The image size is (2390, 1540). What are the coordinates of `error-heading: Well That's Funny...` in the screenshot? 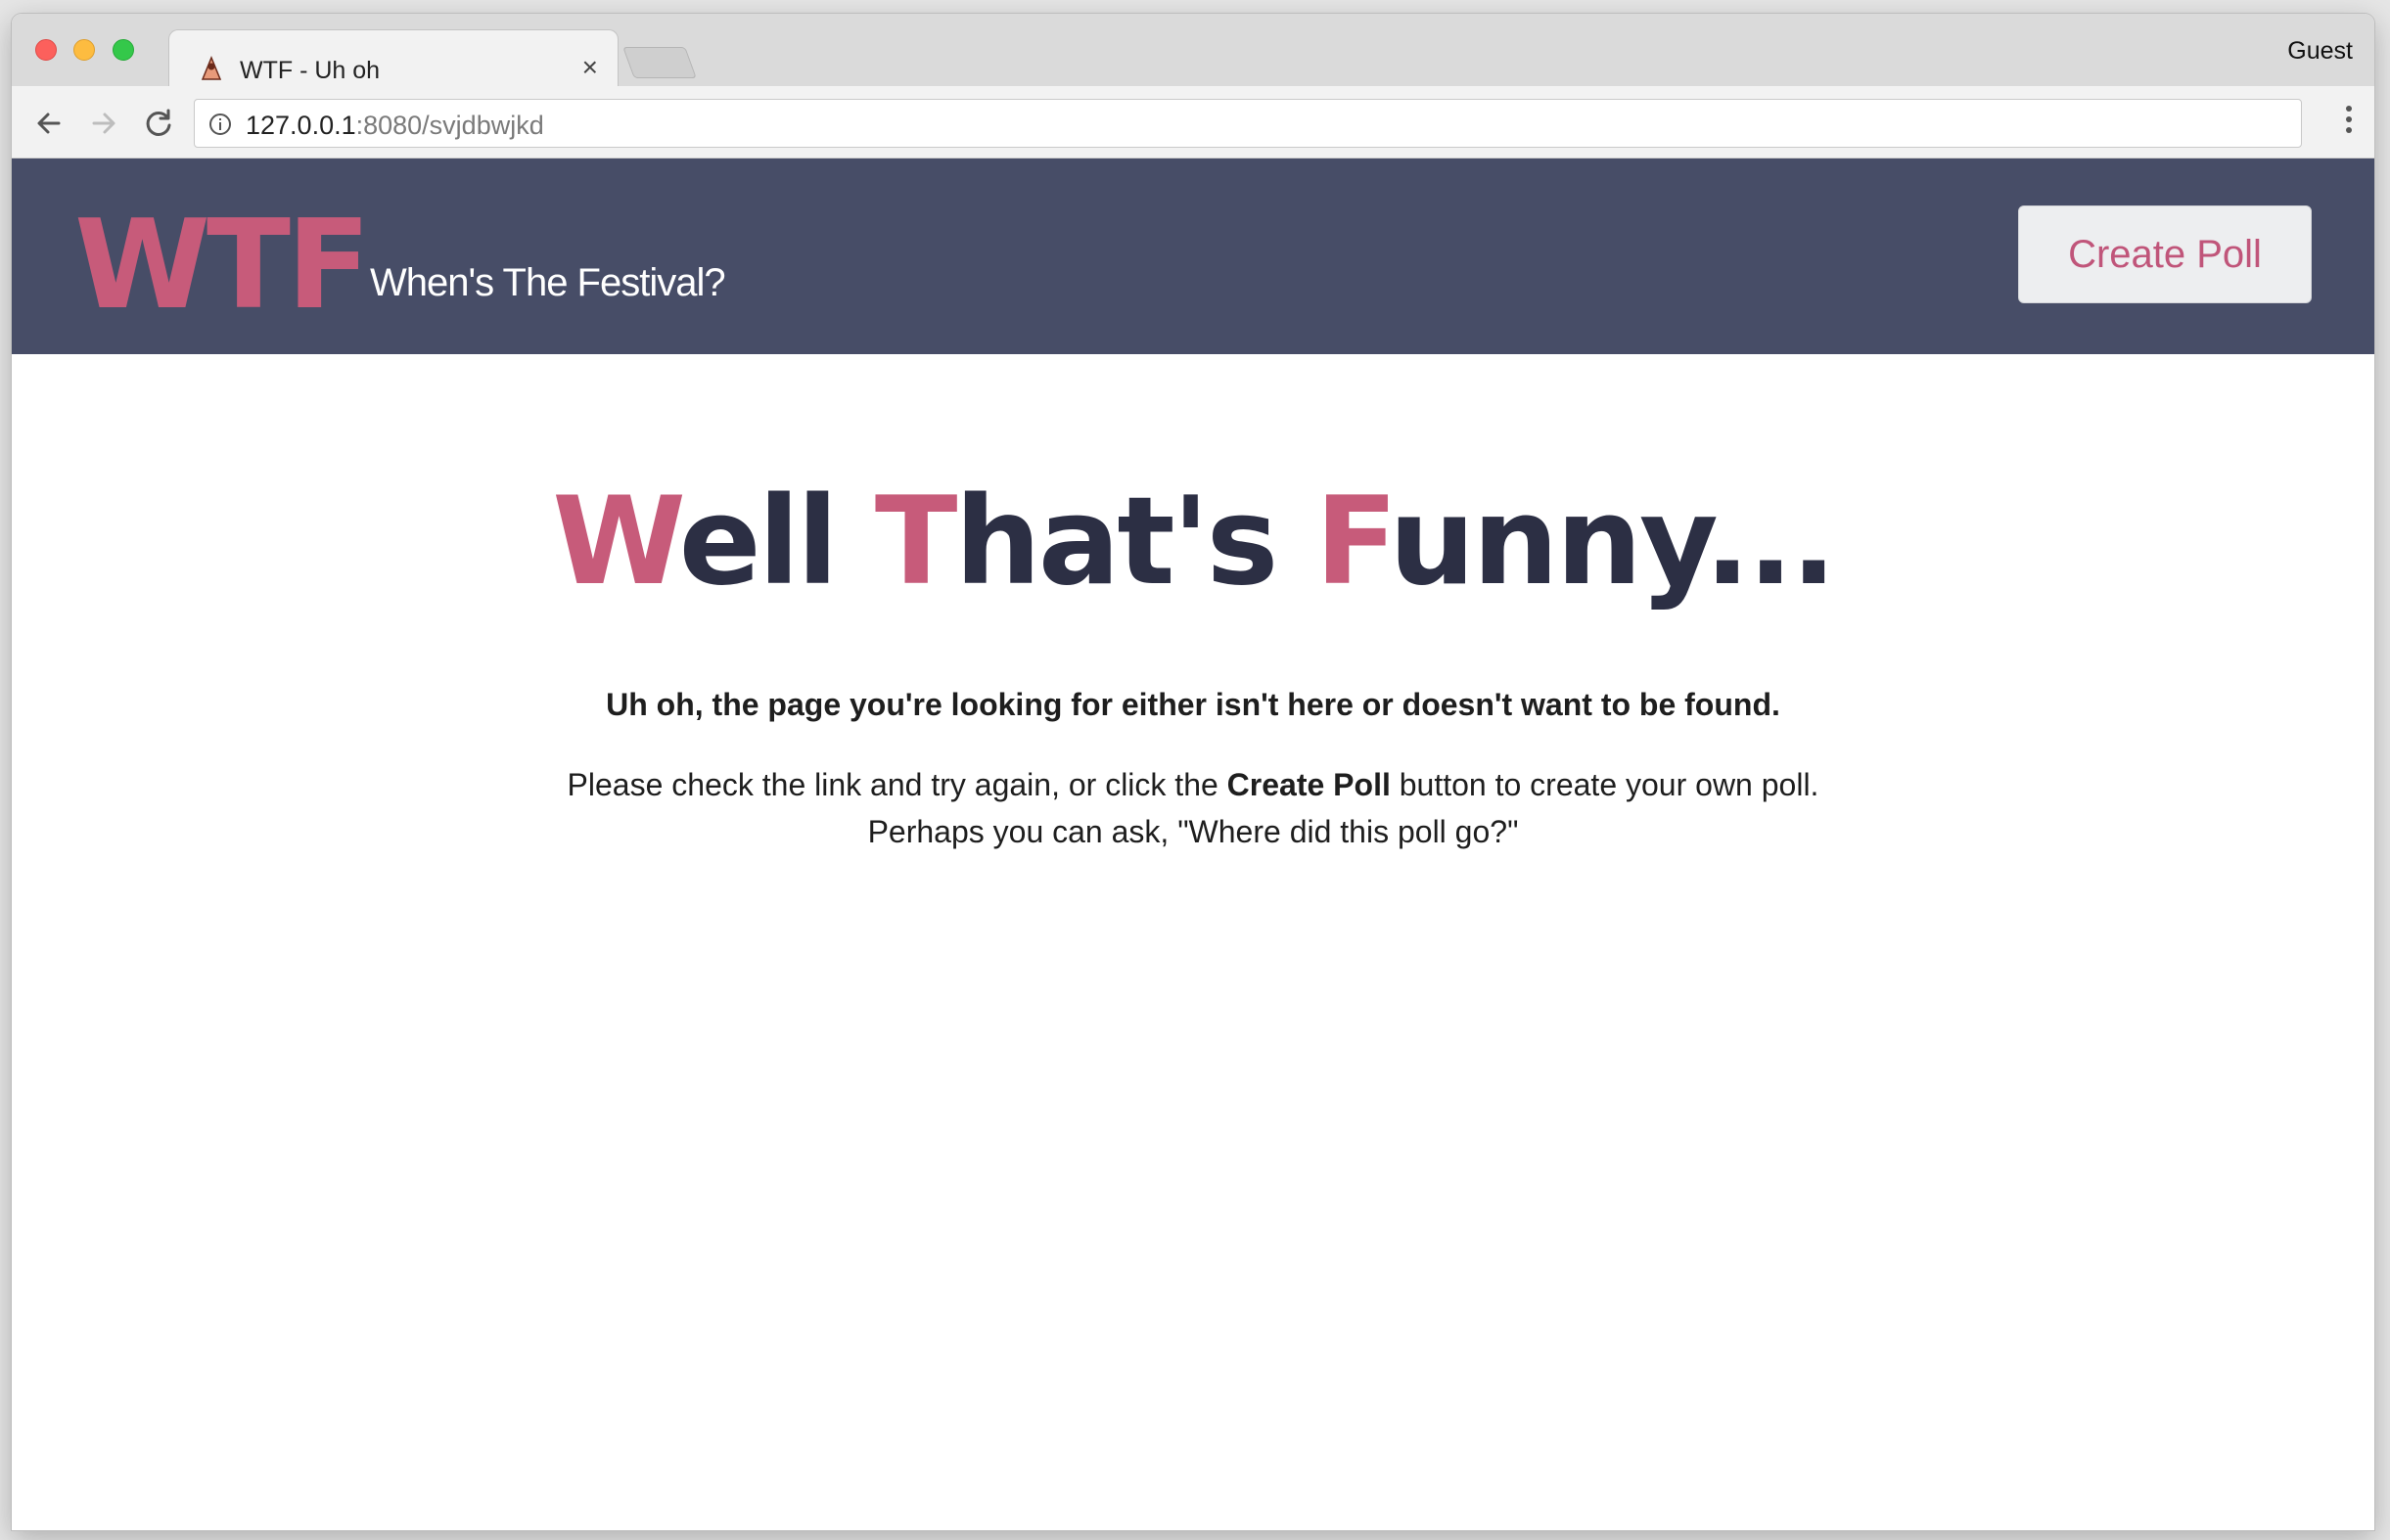 It's located at (1193, 542).